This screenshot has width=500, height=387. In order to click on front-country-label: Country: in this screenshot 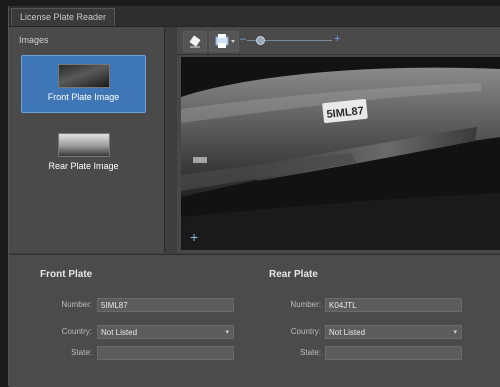, I will do `click(76, 331)`.